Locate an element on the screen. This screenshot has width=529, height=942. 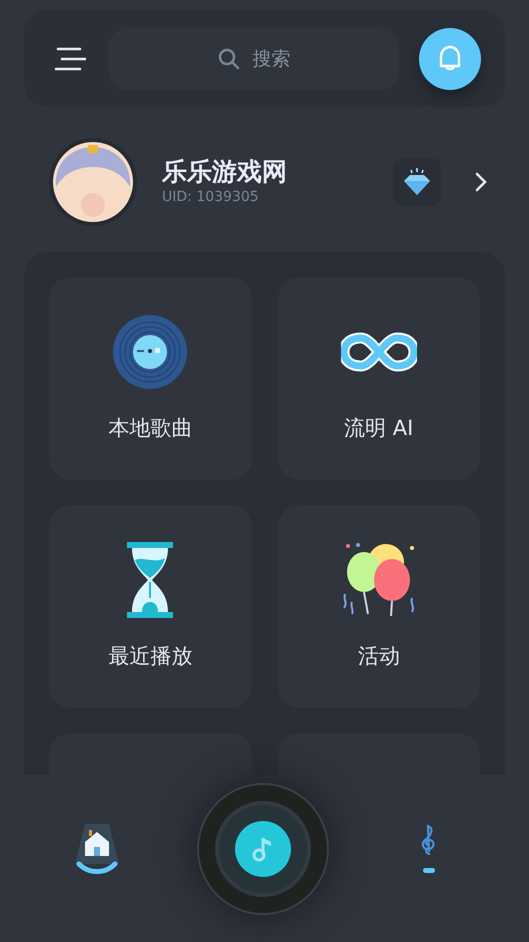
house-icon is located at coordinates (97, 849).